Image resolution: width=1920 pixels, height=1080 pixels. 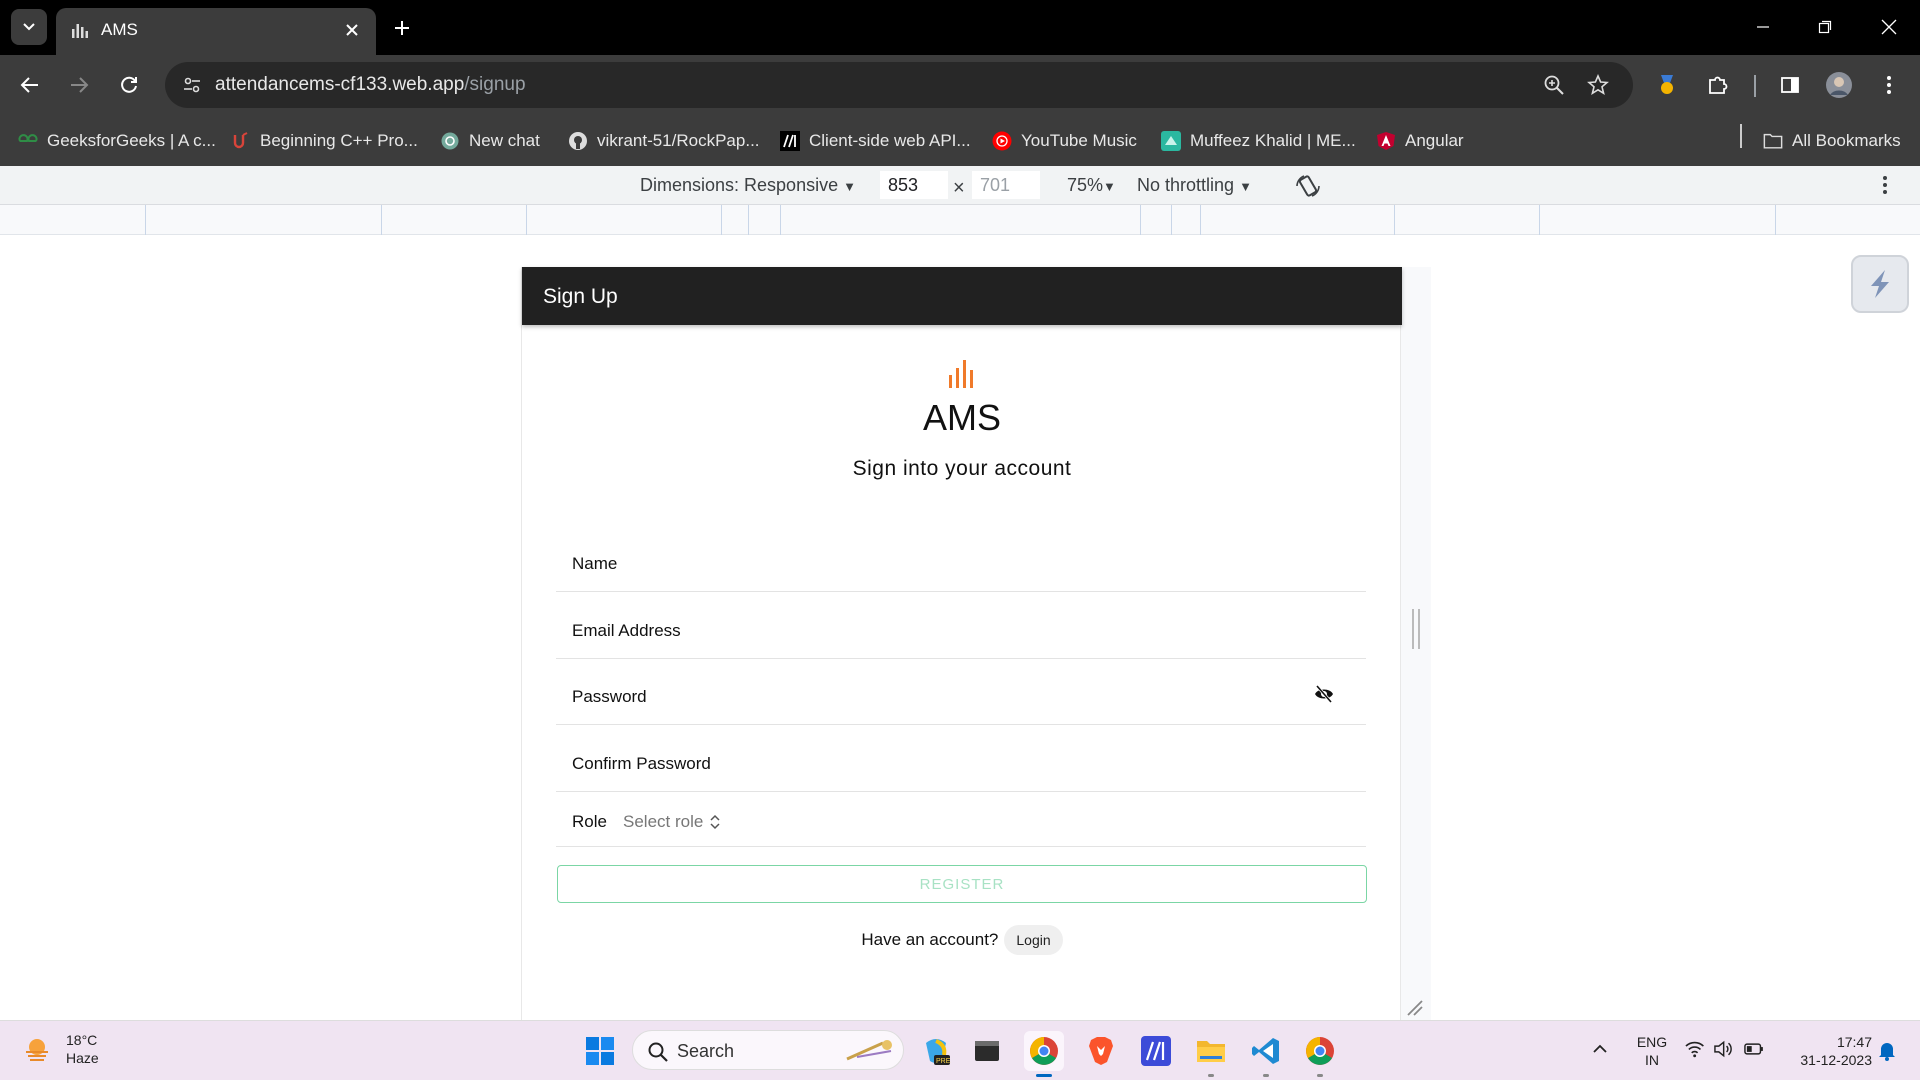 What do you see at coordinates (1101, 1051) in the screenshot?
I see `brave-app` at bounding box center [1101, 1051].